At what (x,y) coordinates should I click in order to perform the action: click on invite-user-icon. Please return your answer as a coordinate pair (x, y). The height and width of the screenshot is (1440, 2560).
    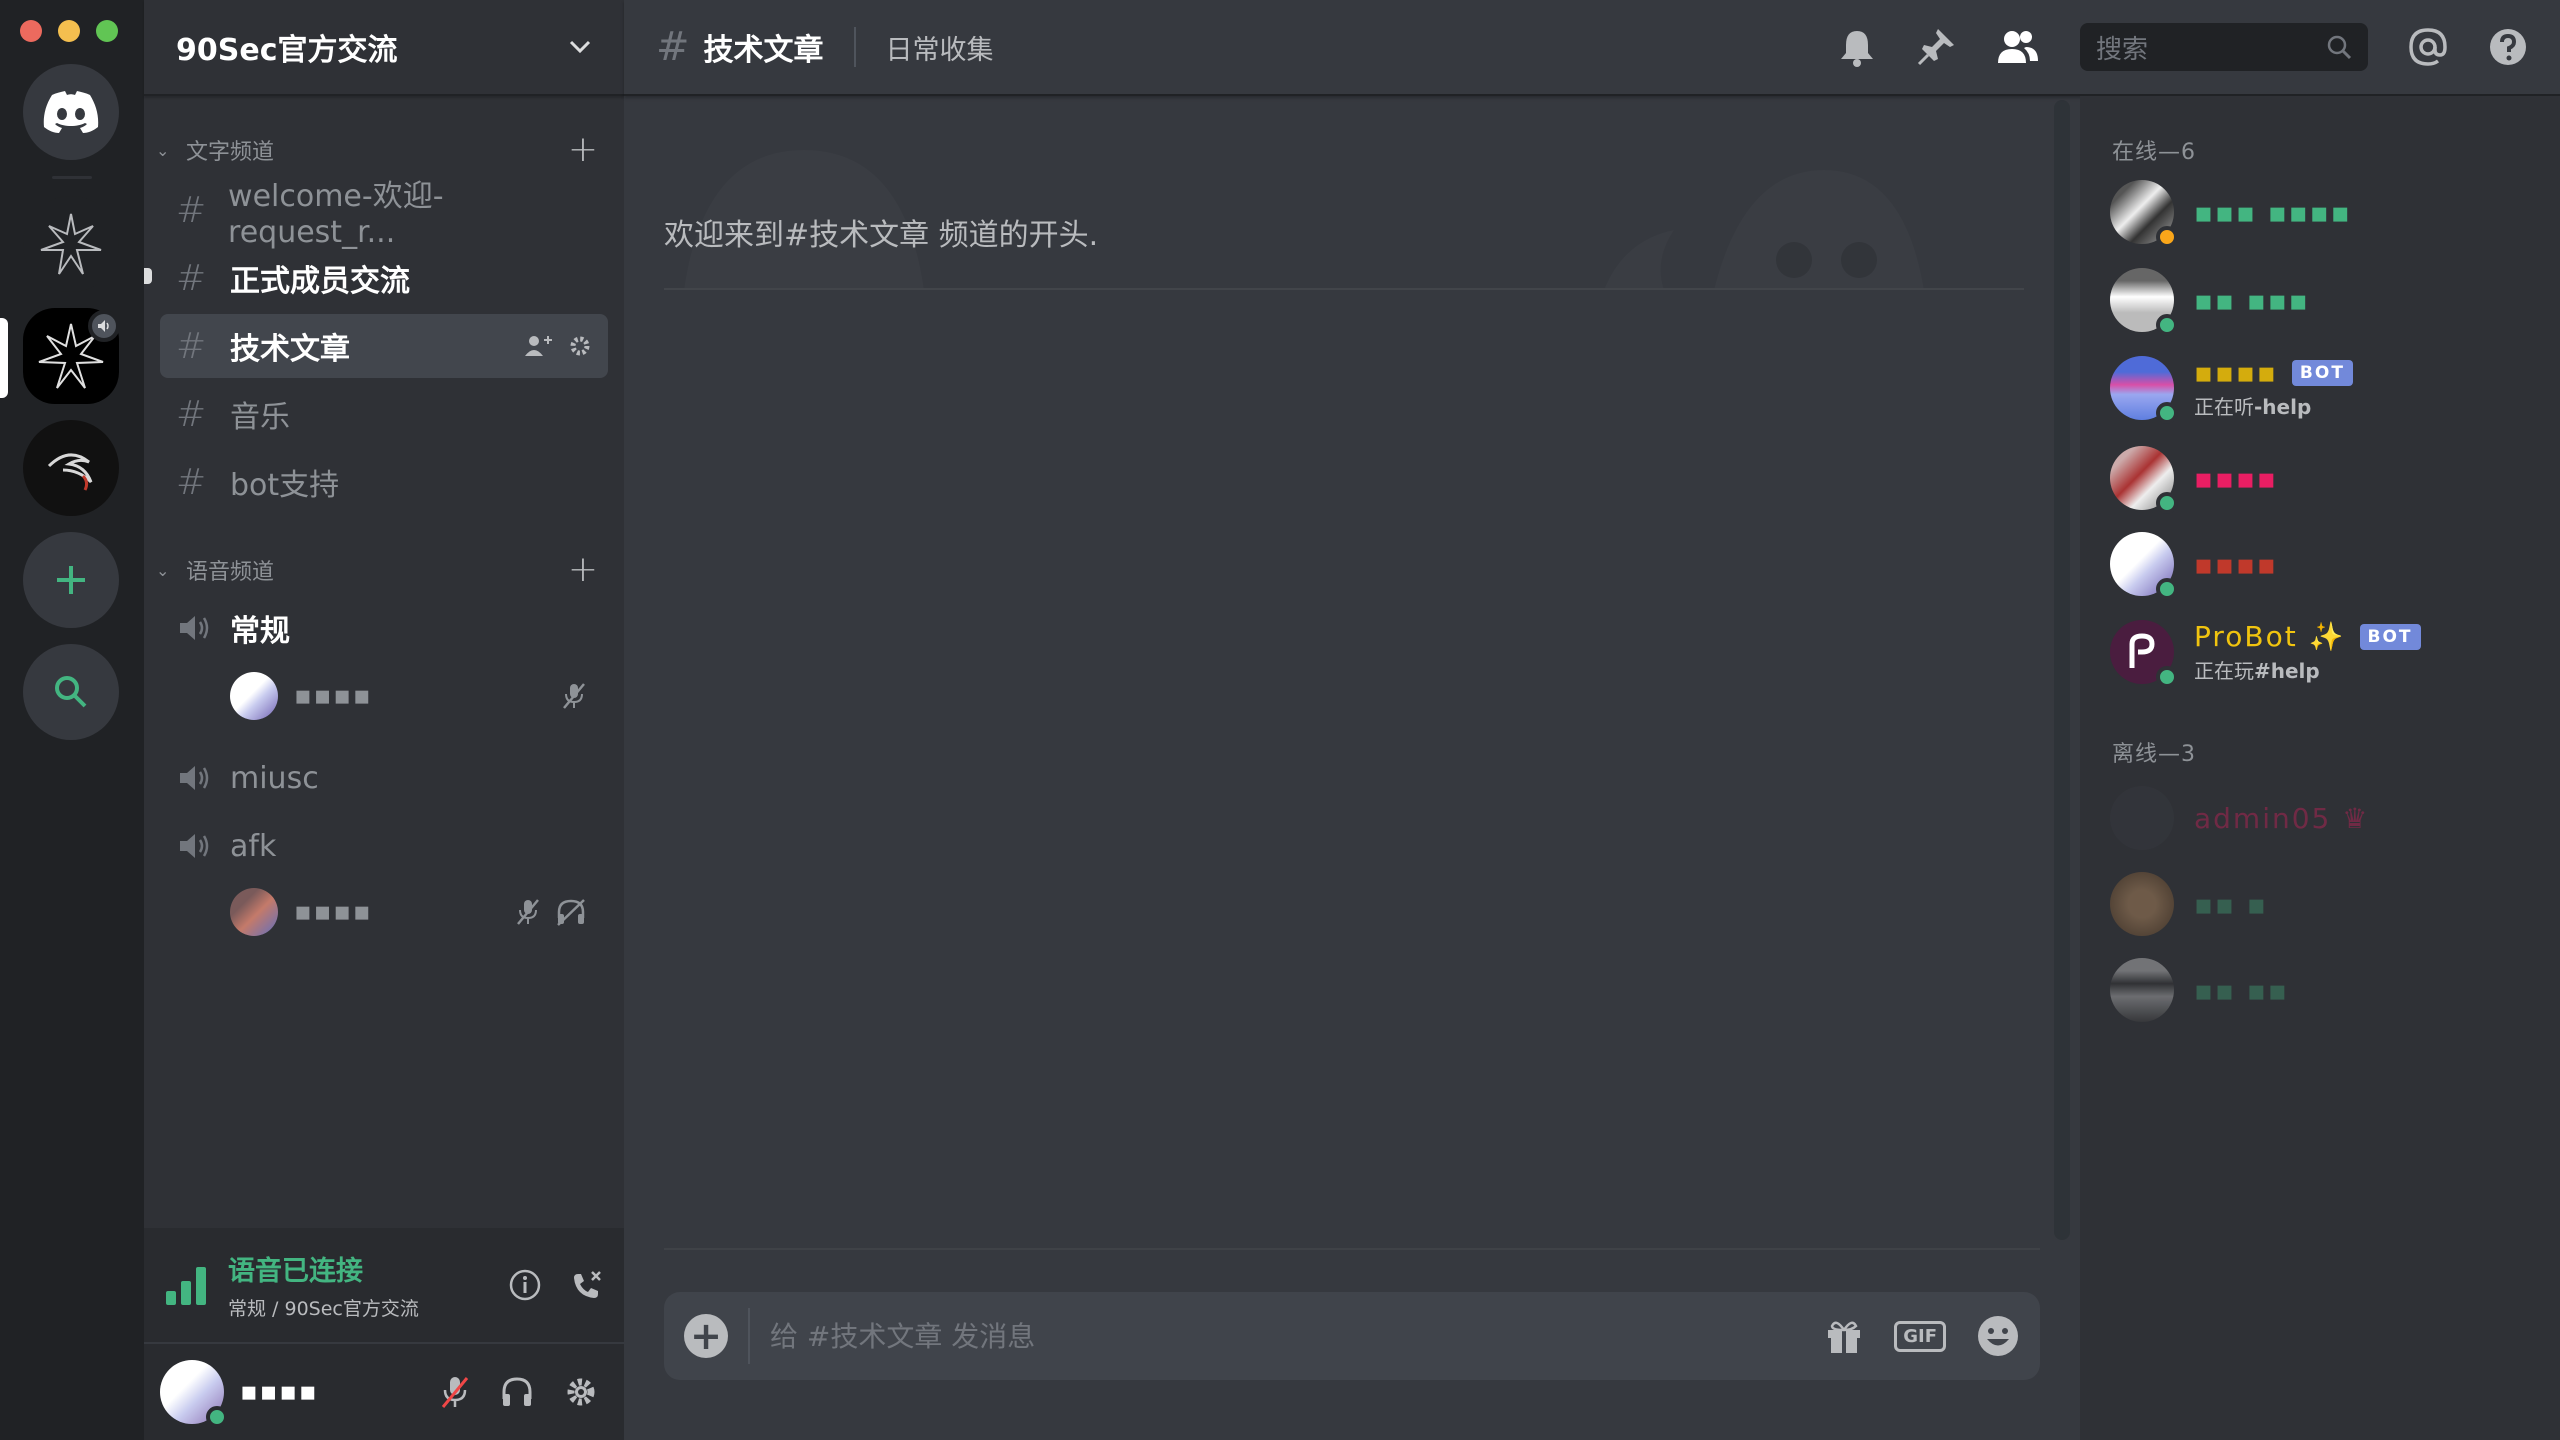
    Looking at the image, I should click on (539, 346).